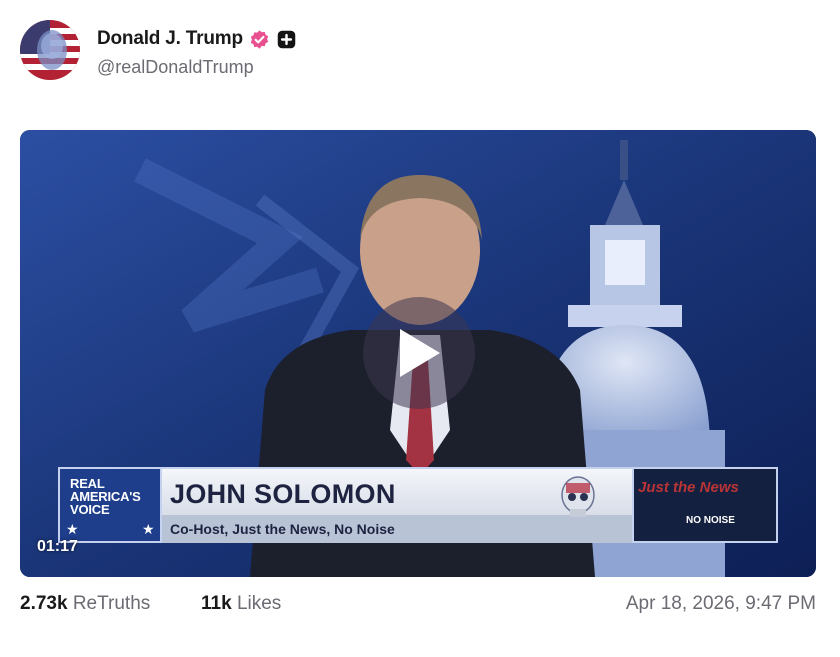 The height and width of the screenshot is (657, 840). I want to click on play-button, so click(419, 353).